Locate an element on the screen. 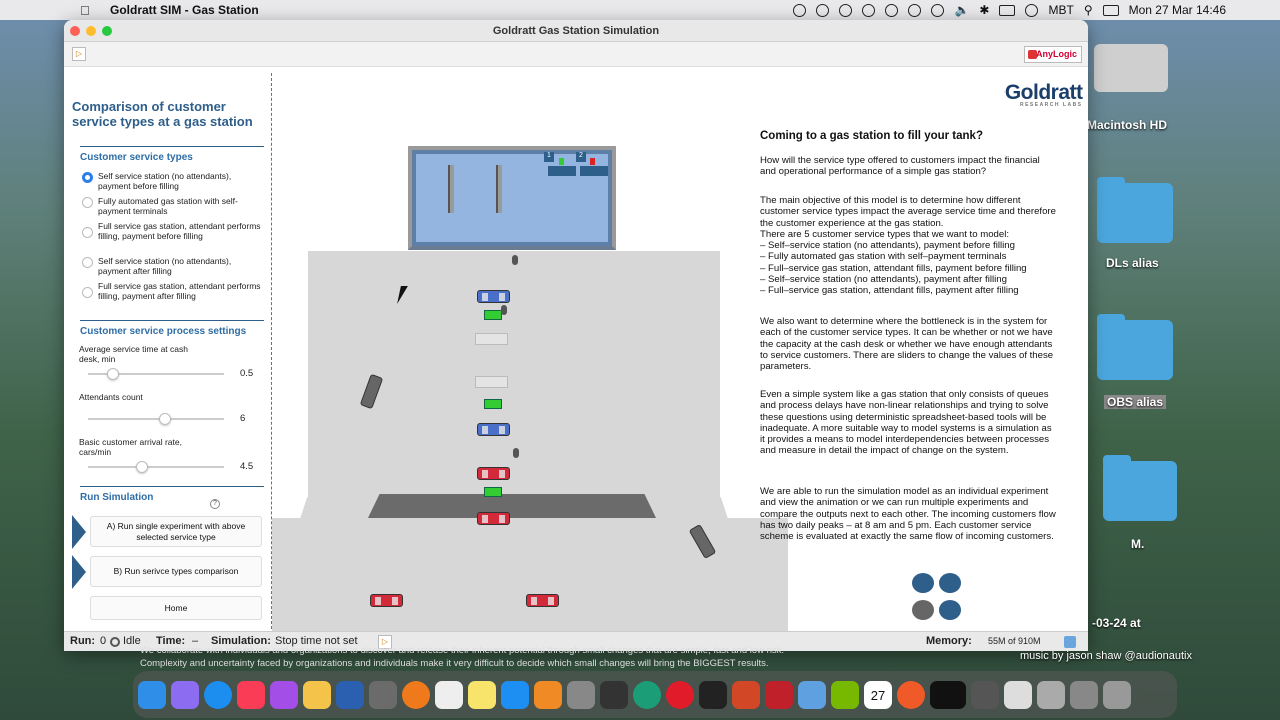  obs-icon is located at coordinates (614, 694).